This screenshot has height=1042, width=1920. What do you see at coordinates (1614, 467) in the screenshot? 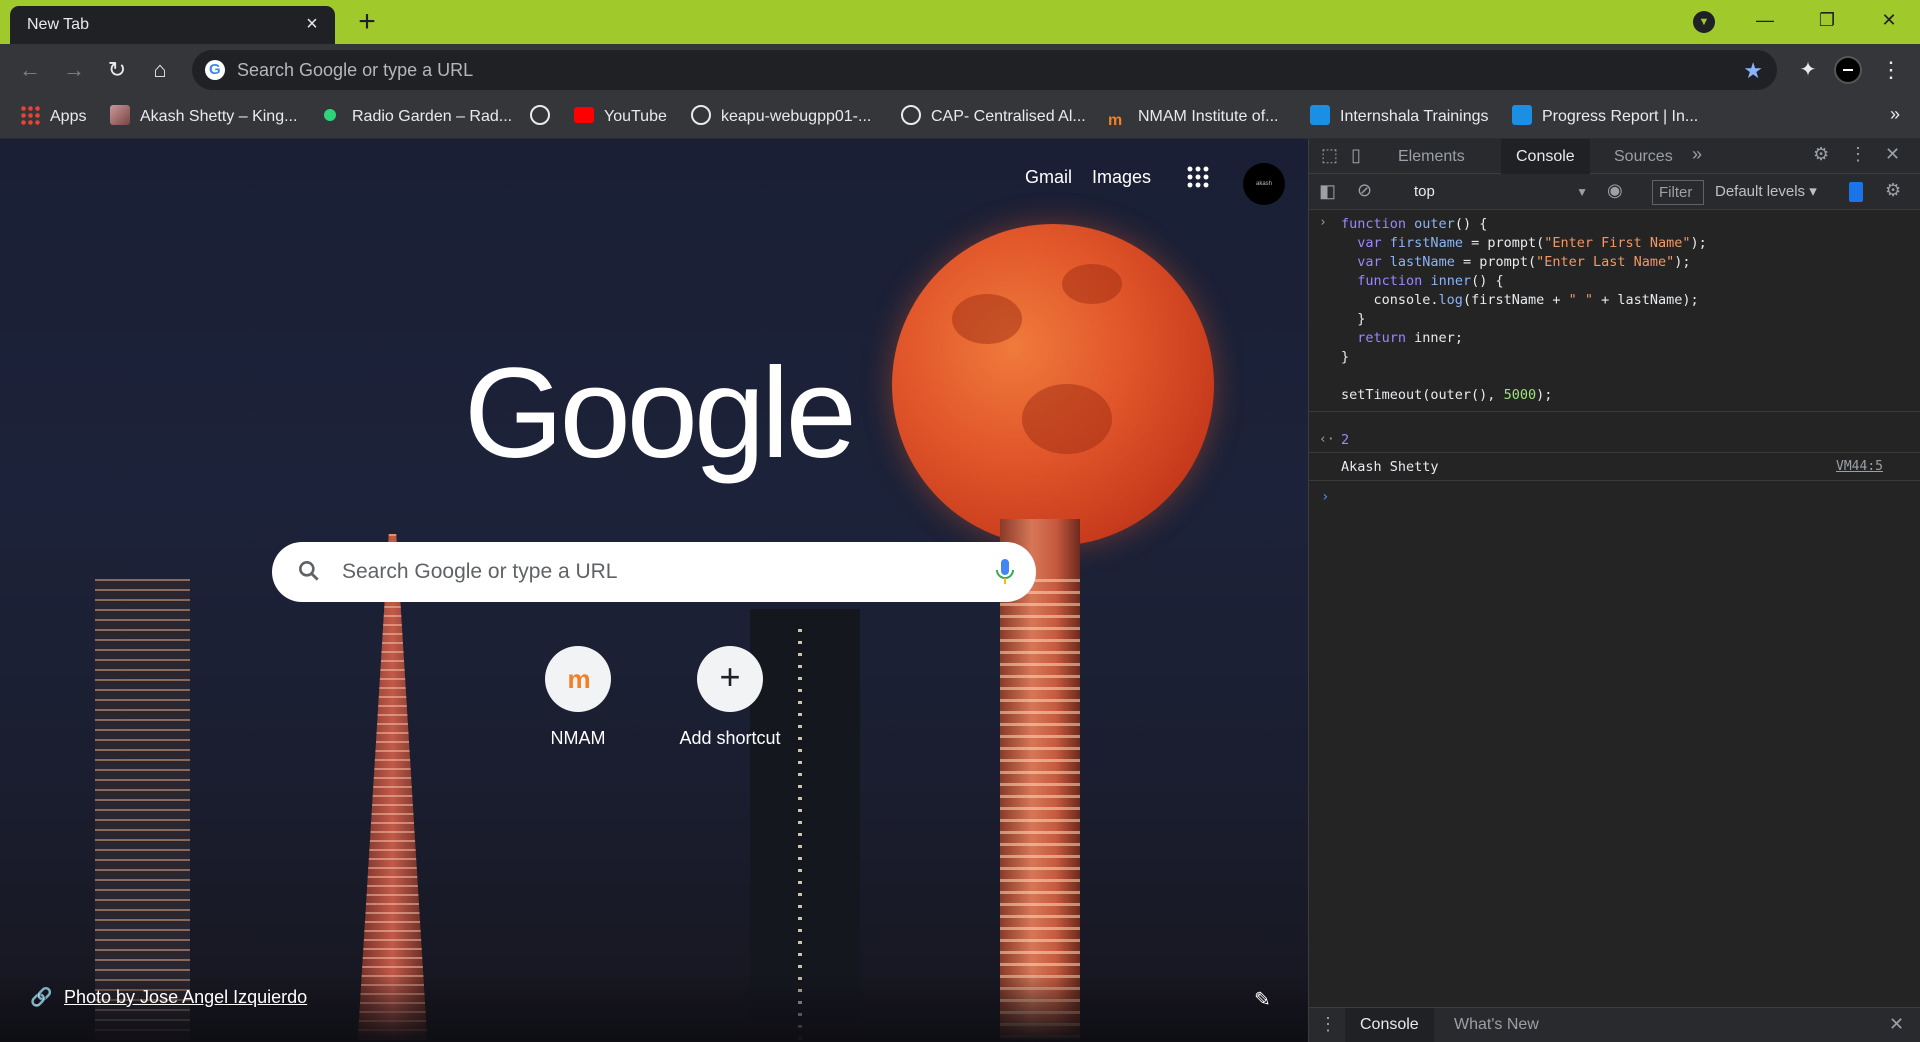
I see `console-log-message: Akash Shetty VM44:5` at bounding box center [1614, 467].